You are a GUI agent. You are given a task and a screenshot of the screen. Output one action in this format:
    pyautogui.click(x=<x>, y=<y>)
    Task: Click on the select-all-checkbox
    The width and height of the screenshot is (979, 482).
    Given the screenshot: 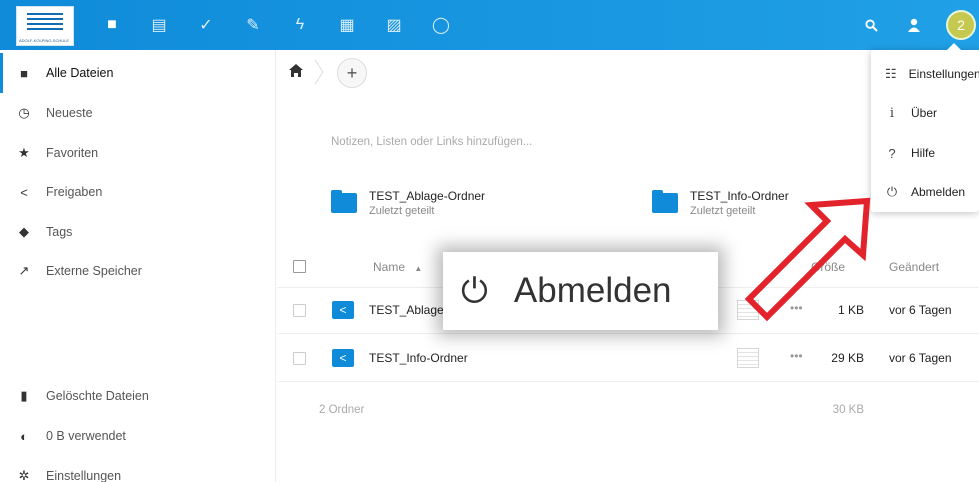 What is the action you would take?
    pyautogui.click(x=299, y=266)
    